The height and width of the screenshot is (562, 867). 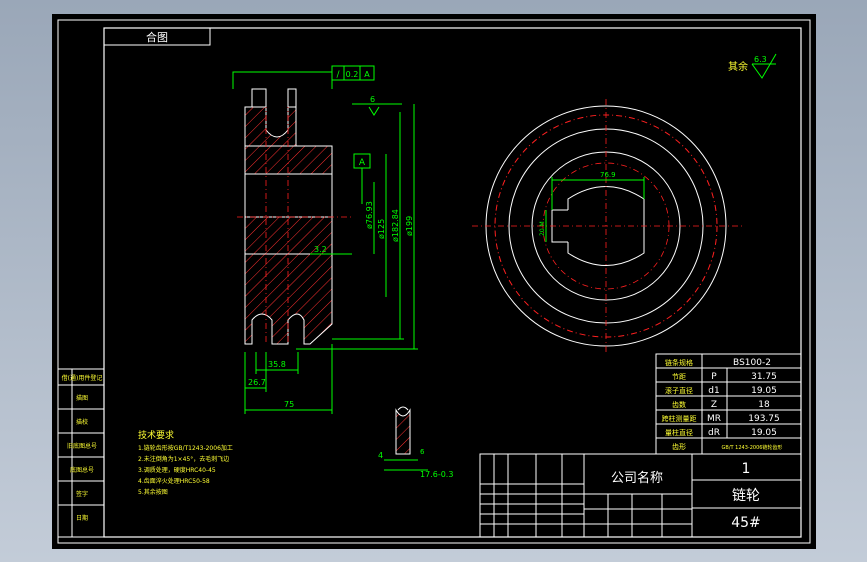 What do you see at coordinates (640, 495) in the screenshot?
I see `title-block: 公司名称 1 链轮 45#` at bounding box center [640, 495].